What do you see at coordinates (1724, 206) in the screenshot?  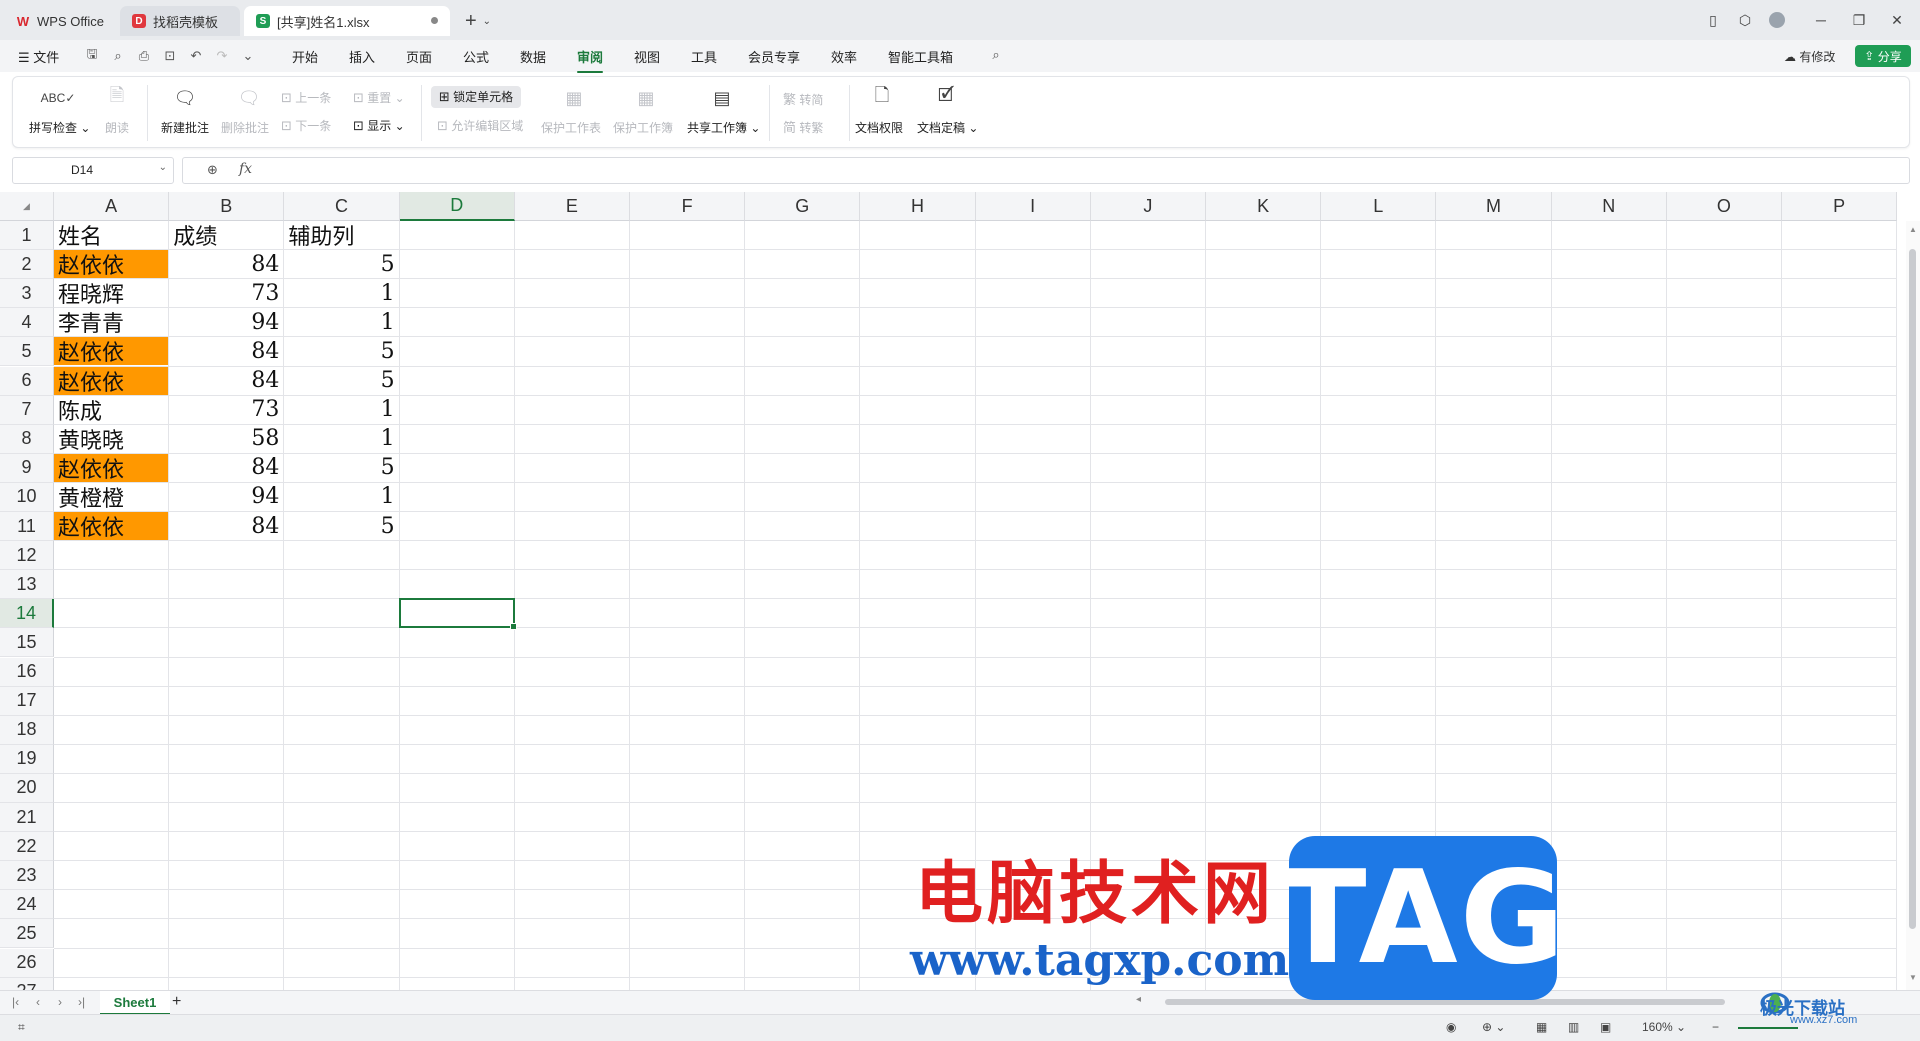 I see `column-header-o: O` at bounding box center [1724, 206].